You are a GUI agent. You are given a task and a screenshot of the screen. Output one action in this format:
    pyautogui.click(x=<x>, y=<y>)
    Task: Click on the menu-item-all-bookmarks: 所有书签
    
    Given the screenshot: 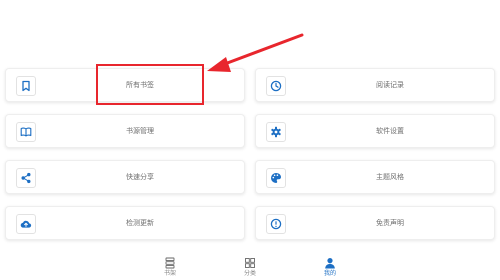 What is the action you would take?
    pyautogui.click(x=125, y=85)
    